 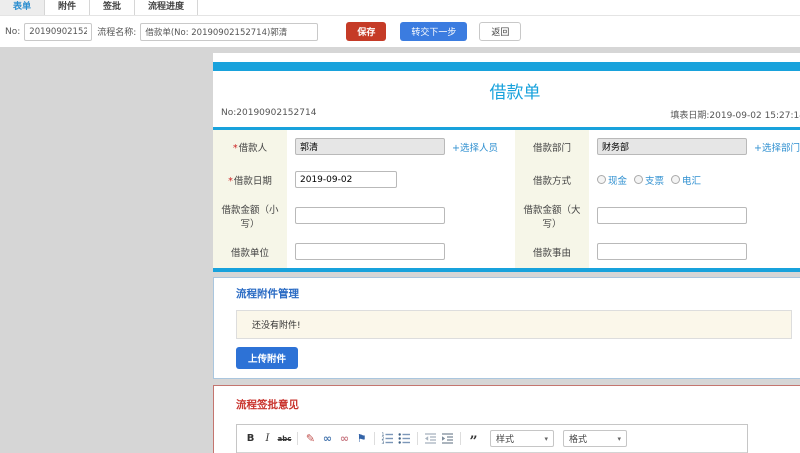 I want to click on italic-icon: I, so click(x=267, y=438).